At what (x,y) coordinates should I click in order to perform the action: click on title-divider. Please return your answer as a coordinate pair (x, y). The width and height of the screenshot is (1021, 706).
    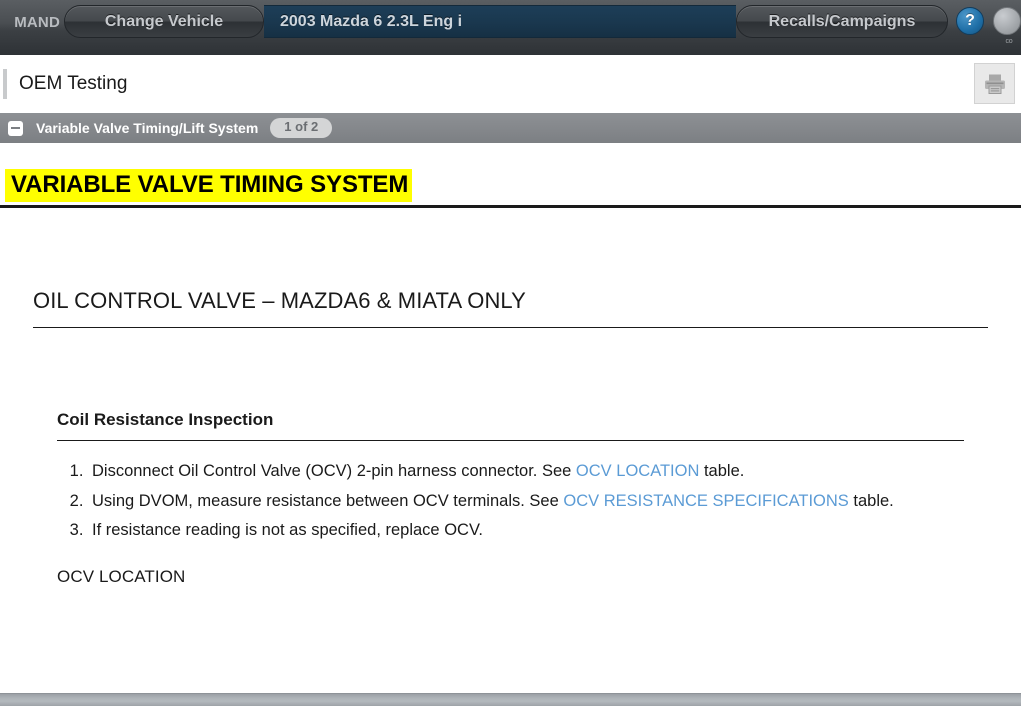
    Looking at the image, I should click on (510, 207).